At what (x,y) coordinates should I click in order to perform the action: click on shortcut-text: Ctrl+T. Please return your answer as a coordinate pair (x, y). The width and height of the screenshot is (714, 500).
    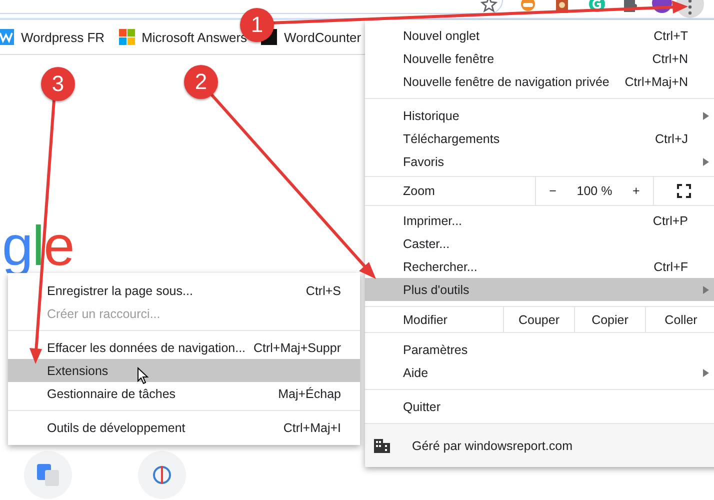
    Looking at the image, I should click on (671, 35).